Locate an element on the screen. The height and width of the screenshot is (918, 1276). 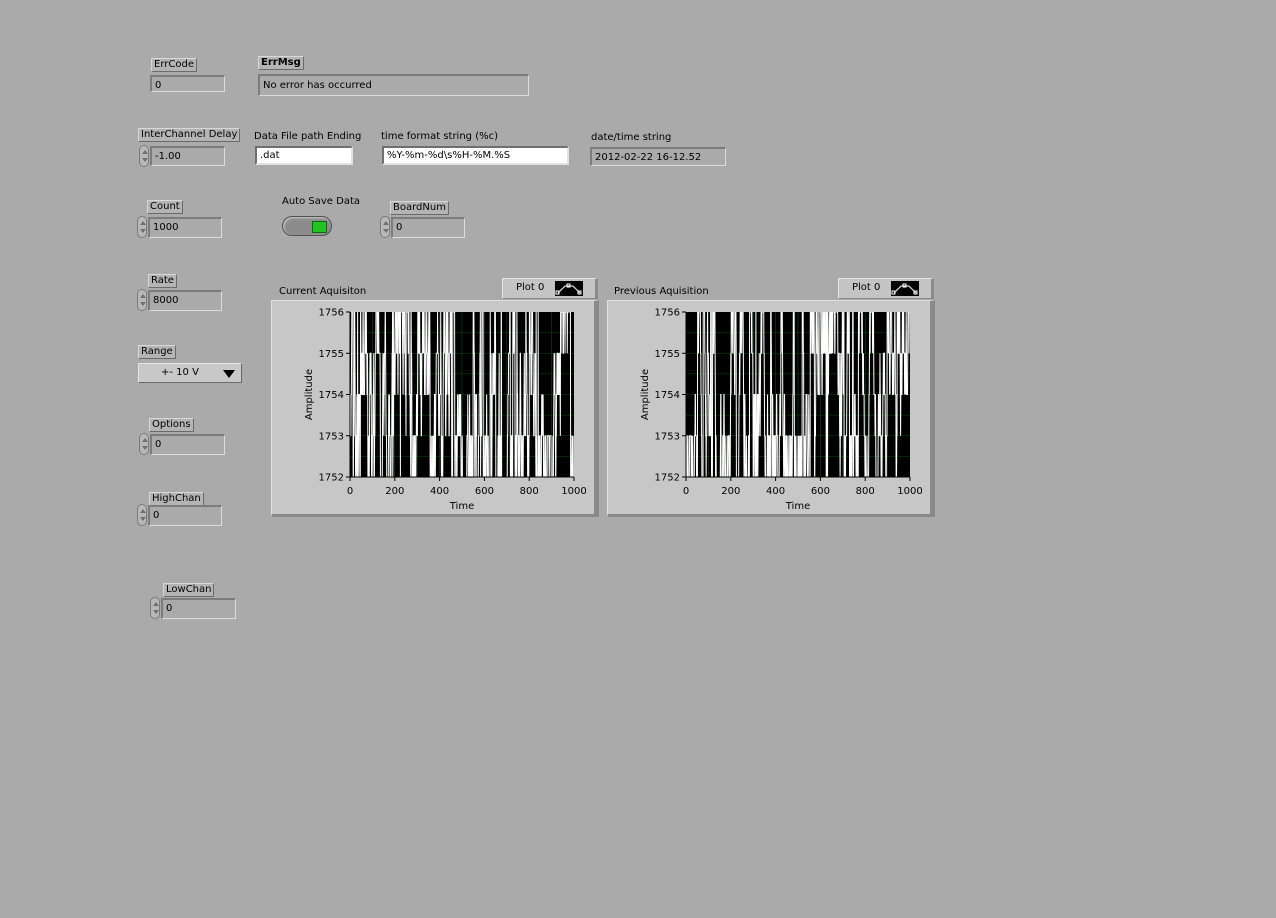
err-code-indicator: 0 is located at coordinates (187, 83).